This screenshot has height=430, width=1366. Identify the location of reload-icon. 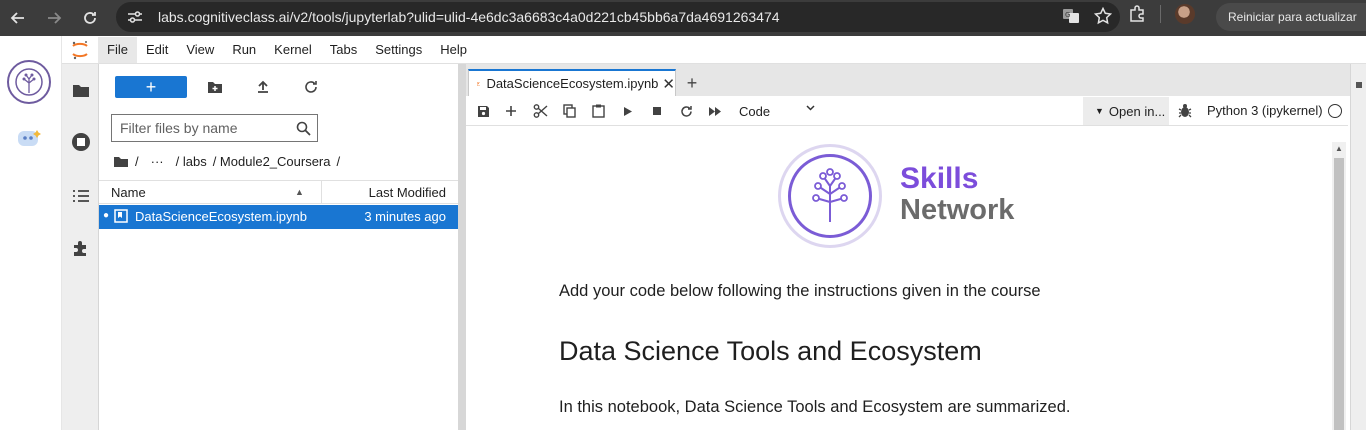
(90, 18).